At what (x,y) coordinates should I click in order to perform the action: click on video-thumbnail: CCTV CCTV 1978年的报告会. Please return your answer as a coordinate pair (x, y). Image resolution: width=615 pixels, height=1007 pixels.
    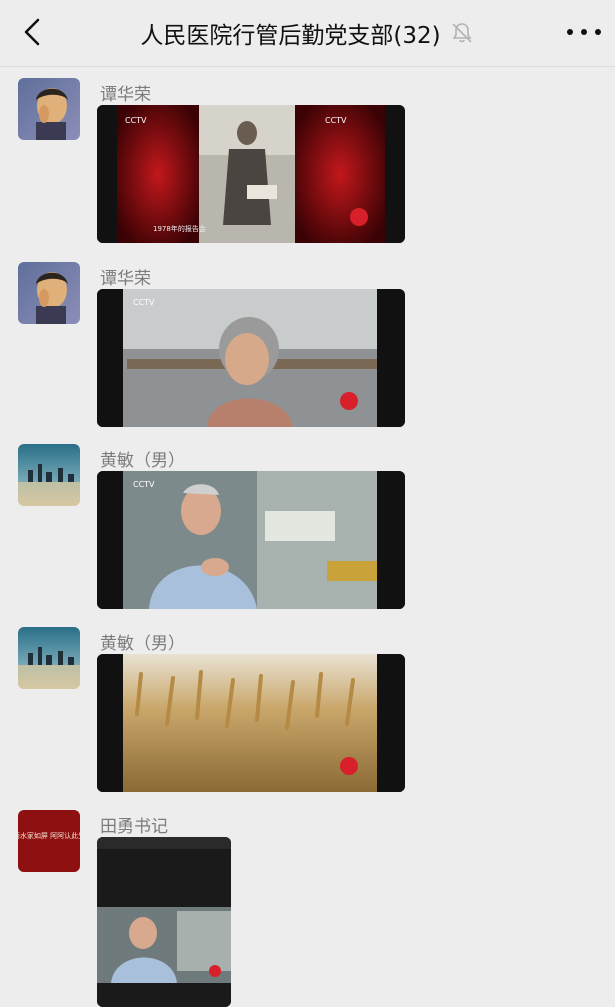
    Looking at the image, I should click on (251, 174).